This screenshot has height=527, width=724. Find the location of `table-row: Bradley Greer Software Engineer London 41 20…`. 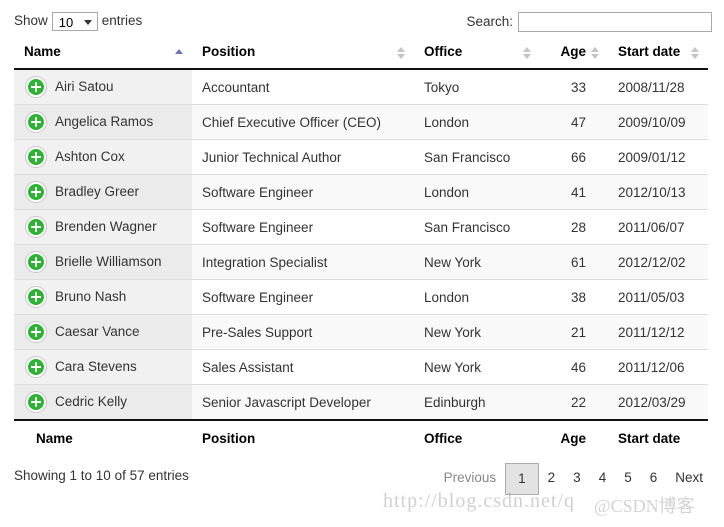

table-row: Bradley Greer Software Engineer London 41 20… is located at coordinates (361, 192).